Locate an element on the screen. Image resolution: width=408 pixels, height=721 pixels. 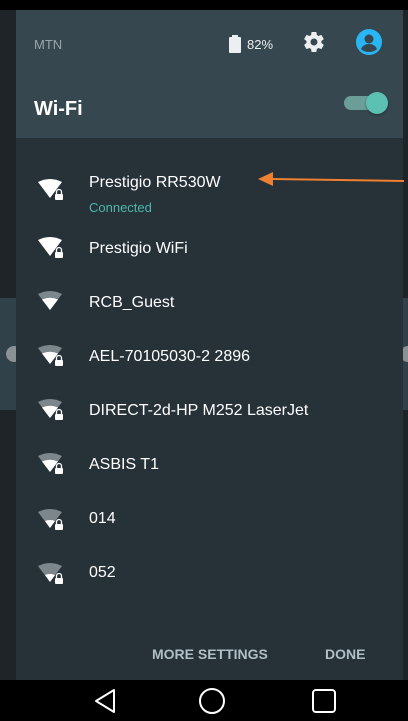
network-name: 052 is located at coordinates (102, 572).